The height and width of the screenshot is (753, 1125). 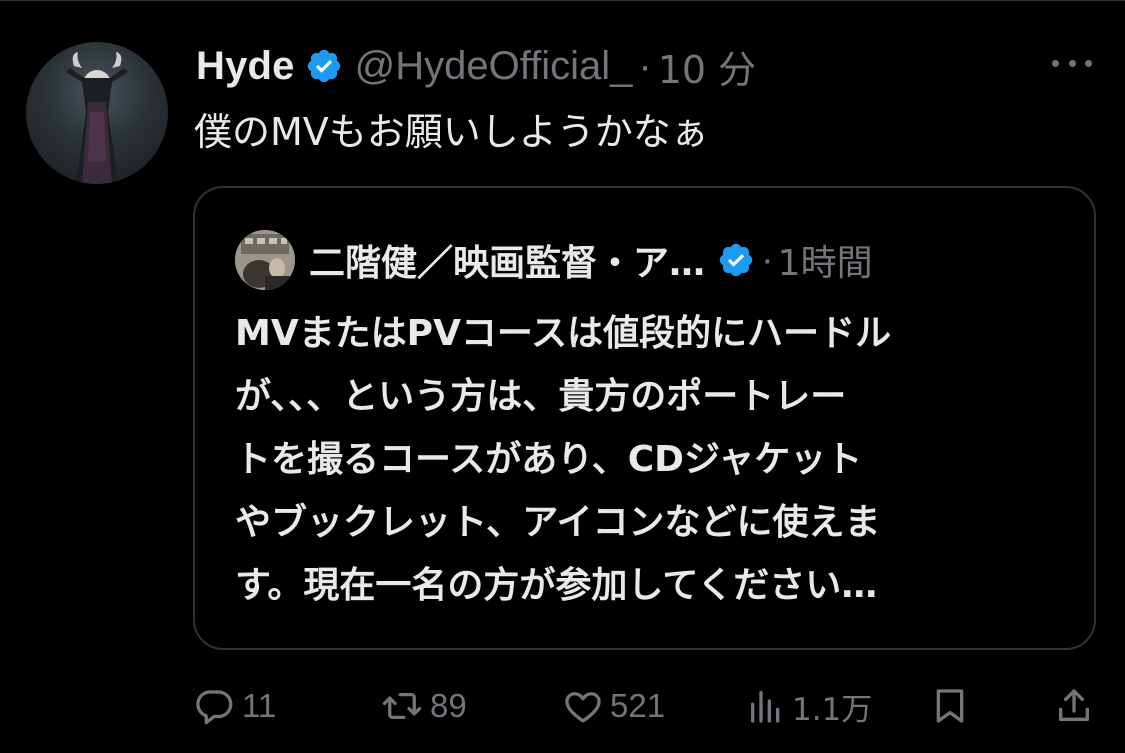 What do you see at coordinates (494, 66) in the screenshot?
I see `author-handle: @HydeOfficial_` at bounding box center [494, 66].